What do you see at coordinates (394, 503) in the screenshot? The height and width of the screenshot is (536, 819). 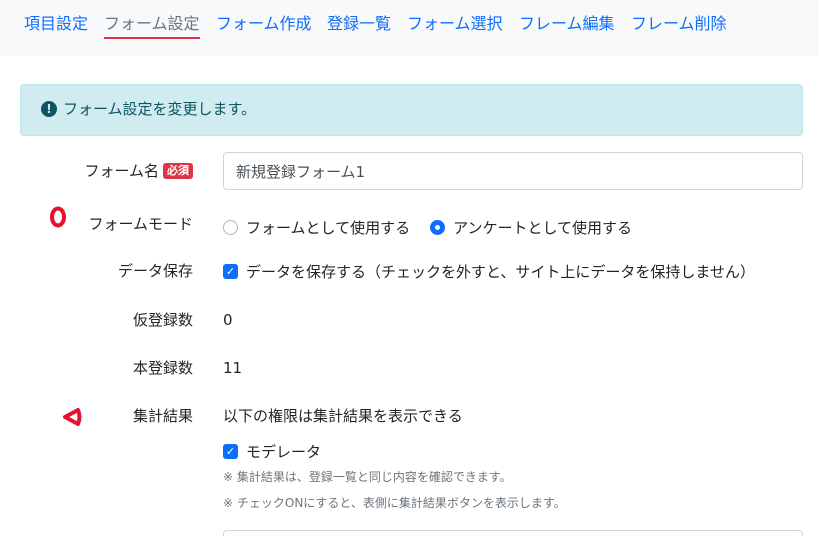 I see `aggregate-note-2: ※ チェックONにすると、表側に集計結果ボタンを表示します。` at bounding box center [394, 503].